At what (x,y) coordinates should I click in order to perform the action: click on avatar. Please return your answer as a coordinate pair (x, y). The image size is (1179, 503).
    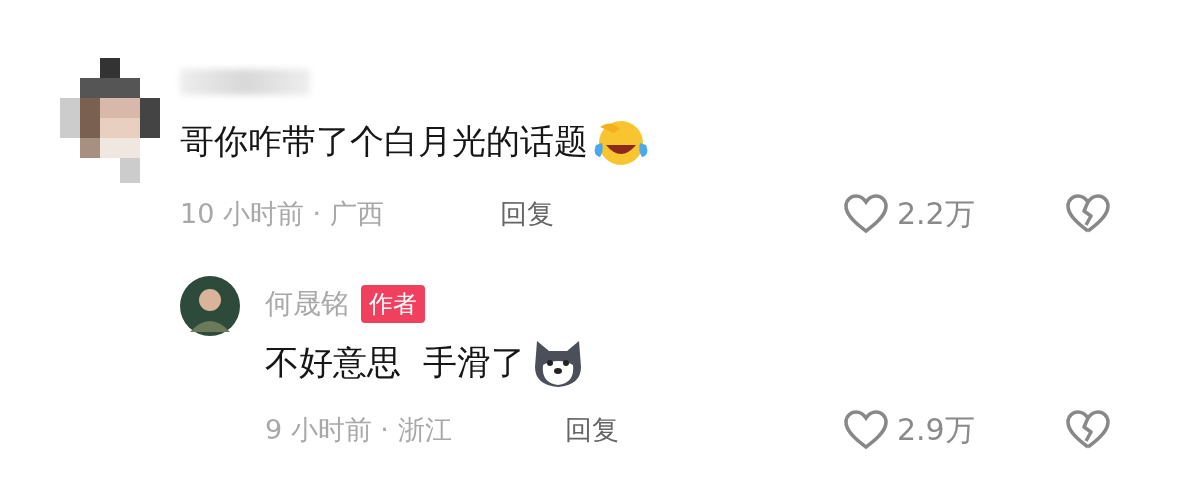
    Looking at the image, I should click on (210, 306).